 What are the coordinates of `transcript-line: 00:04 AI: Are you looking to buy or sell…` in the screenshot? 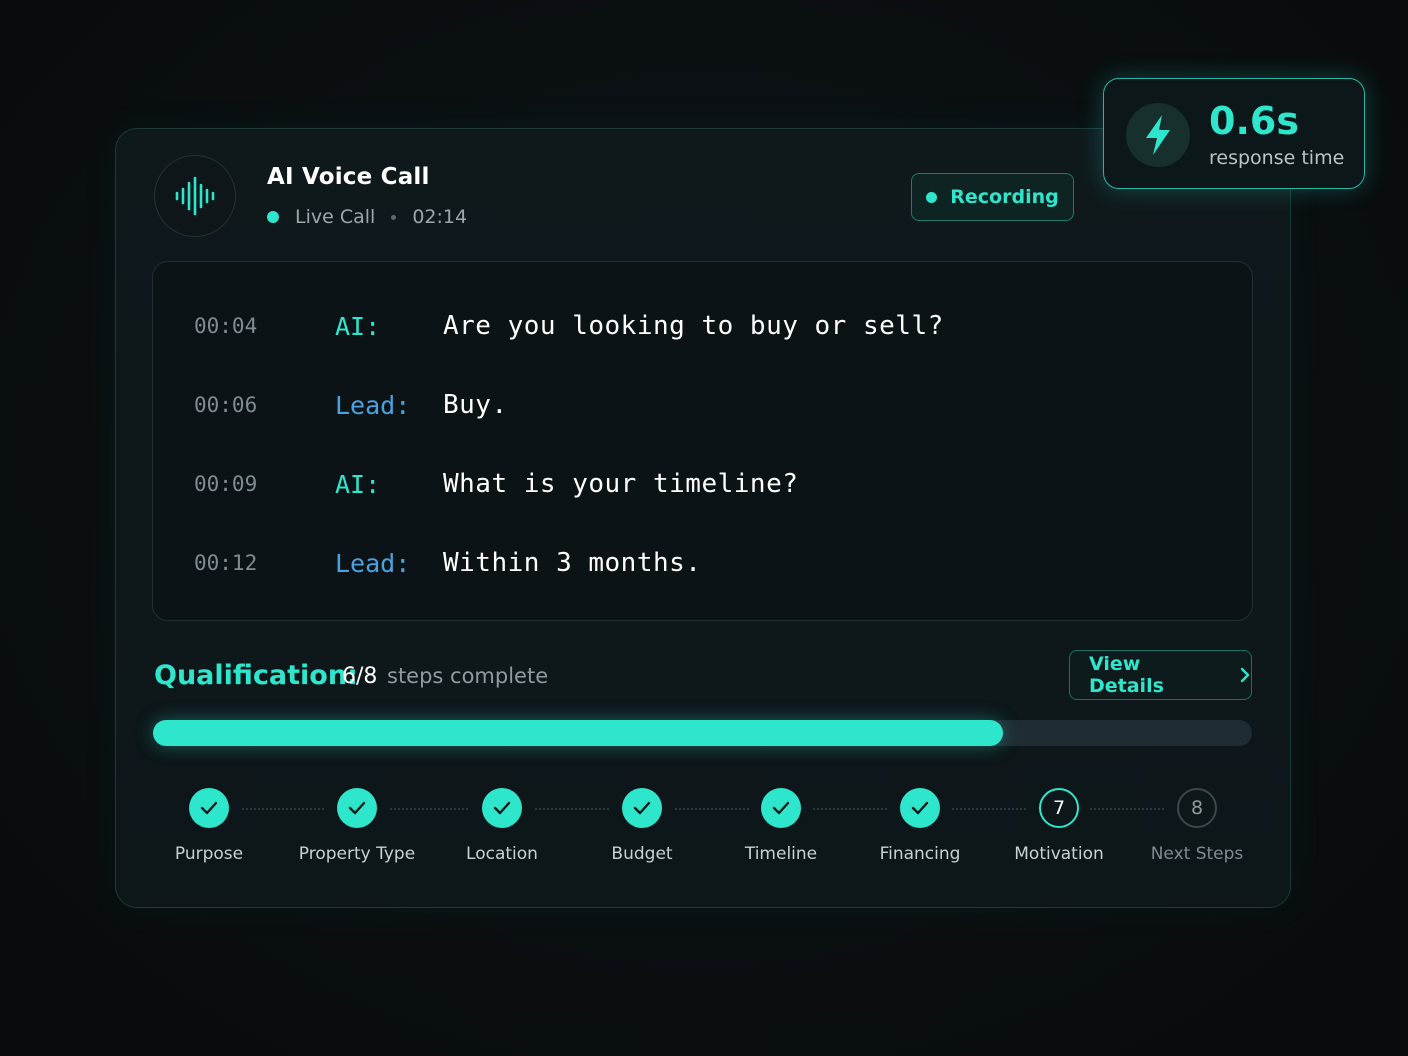 It's located at (702, 328).